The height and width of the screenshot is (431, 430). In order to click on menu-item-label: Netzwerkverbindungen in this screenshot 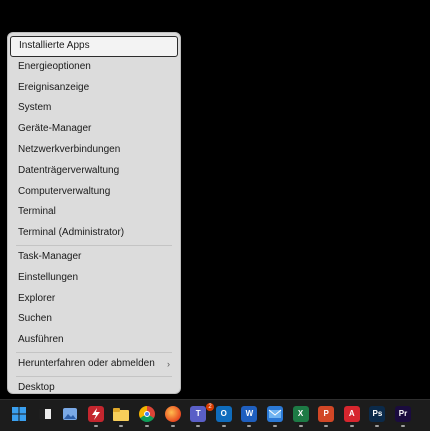, I will do `click(69, 149)`.